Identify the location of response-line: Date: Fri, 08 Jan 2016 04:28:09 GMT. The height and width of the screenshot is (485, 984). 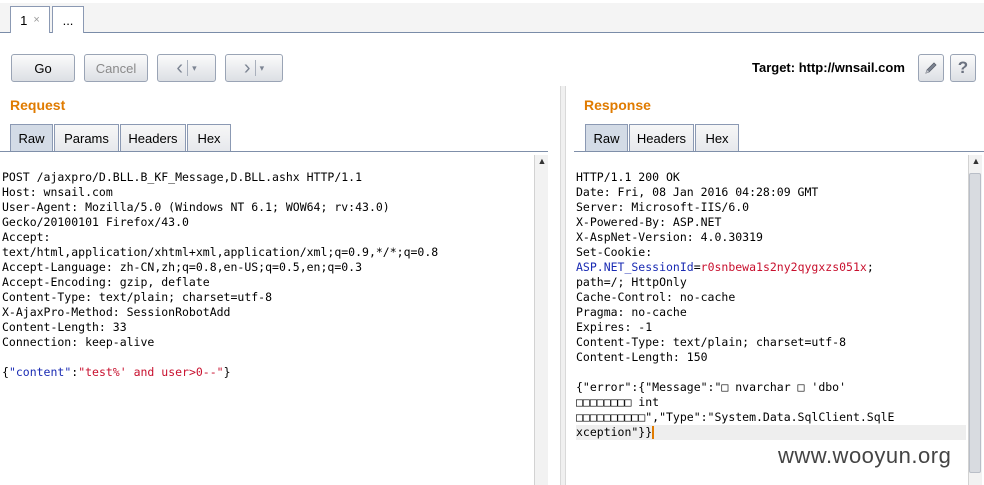
(697, 192).